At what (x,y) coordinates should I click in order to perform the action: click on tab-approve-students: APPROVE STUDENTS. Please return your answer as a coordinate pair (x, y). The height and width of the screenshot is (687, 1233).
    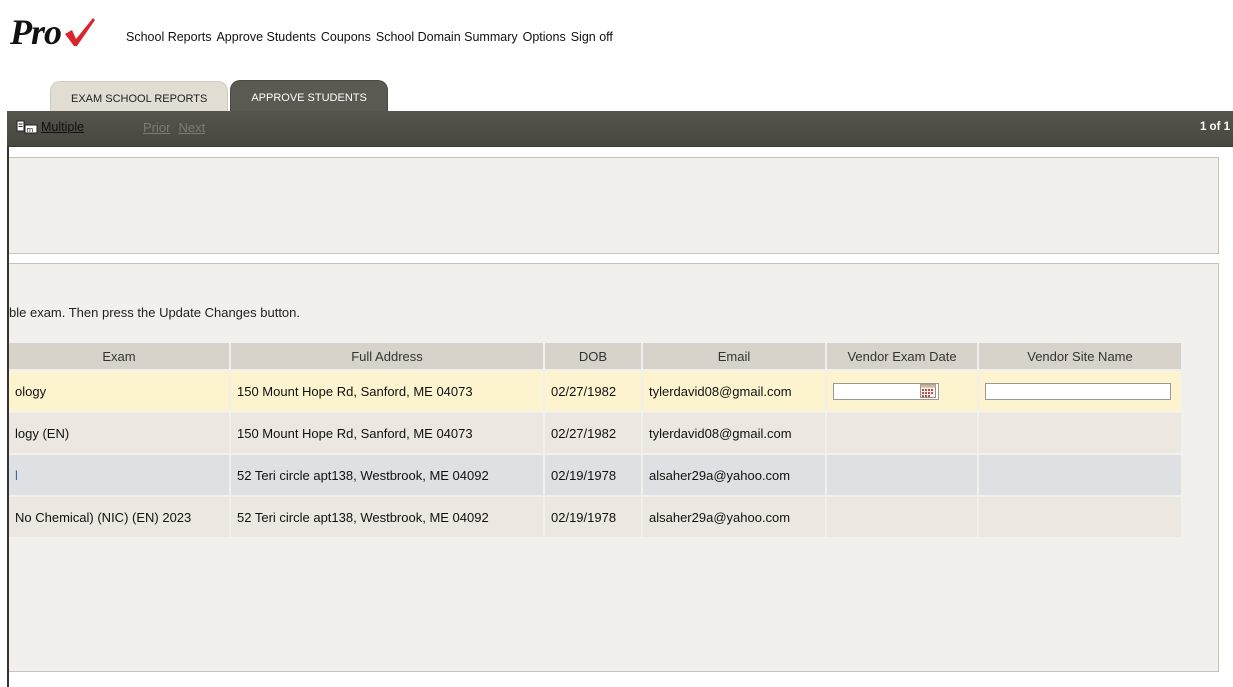
    Looking at the image, I should click on (309, 96).